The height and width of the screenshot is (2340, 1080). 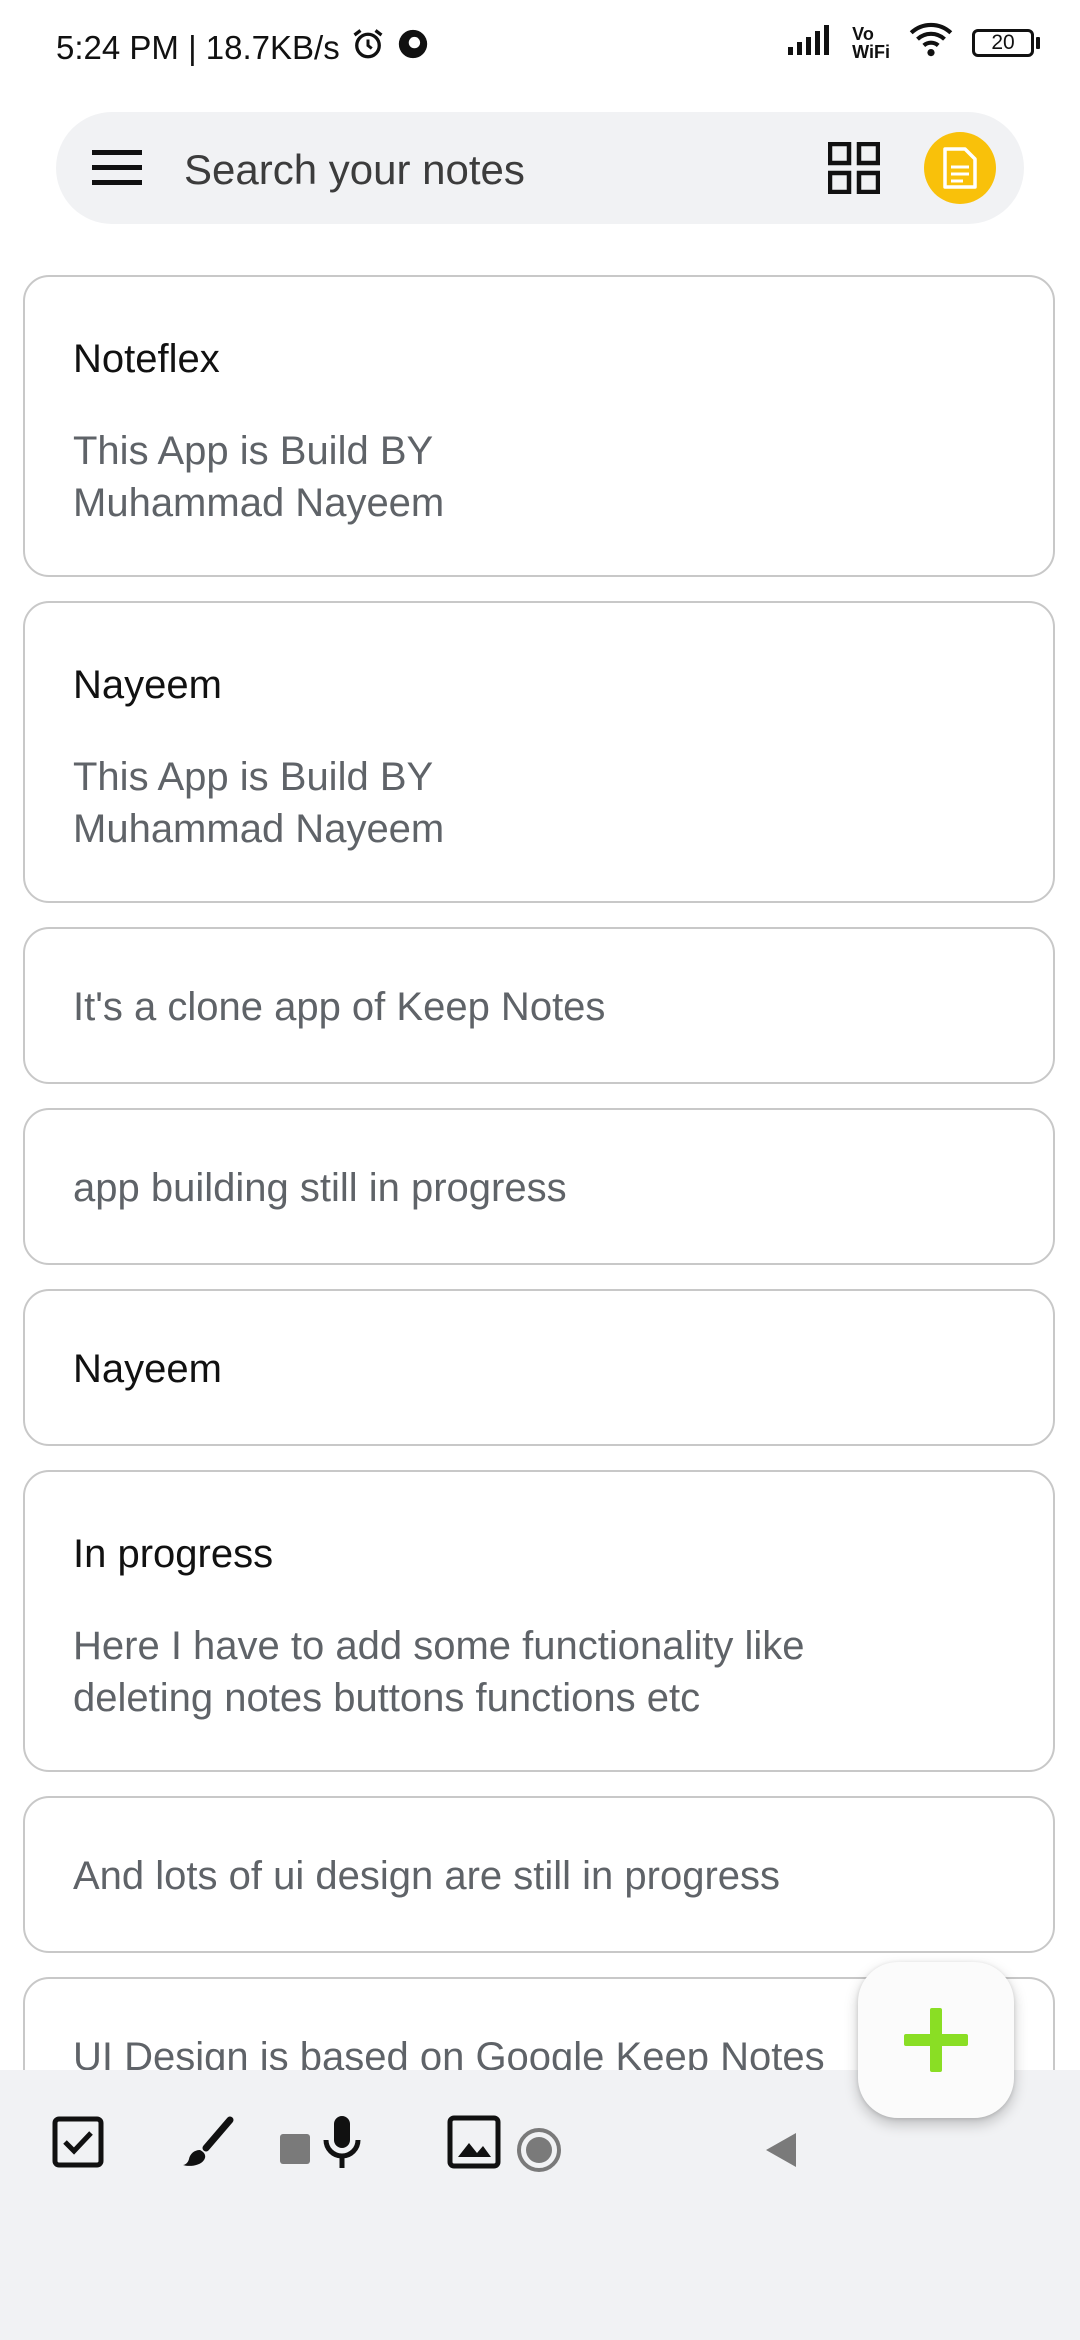 I want to click on battery-level: 20, so click(x=1003, y=42).